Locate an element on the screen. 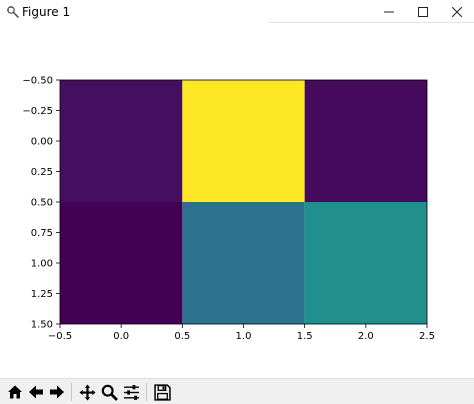  y-tick-label: 0.50 is located at coordinates (42, 203).